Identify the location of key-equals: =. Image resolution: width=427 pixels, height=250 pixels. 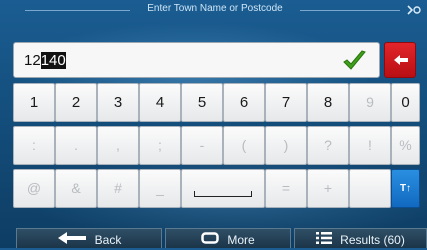
(286, 188).